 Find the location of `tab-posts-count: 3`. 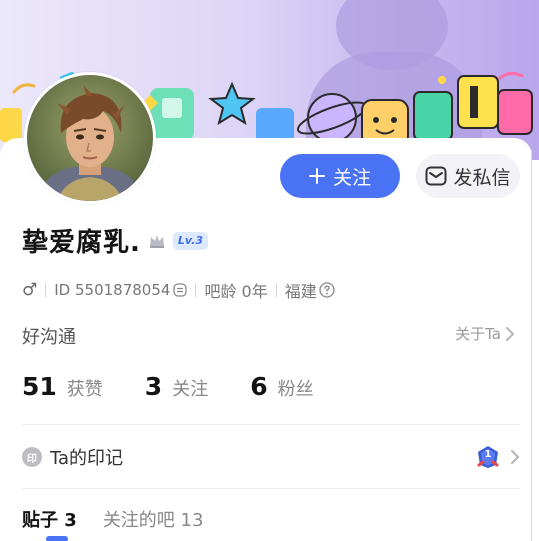

tab-posts-count: 3 is located at coordinates (70, 520).